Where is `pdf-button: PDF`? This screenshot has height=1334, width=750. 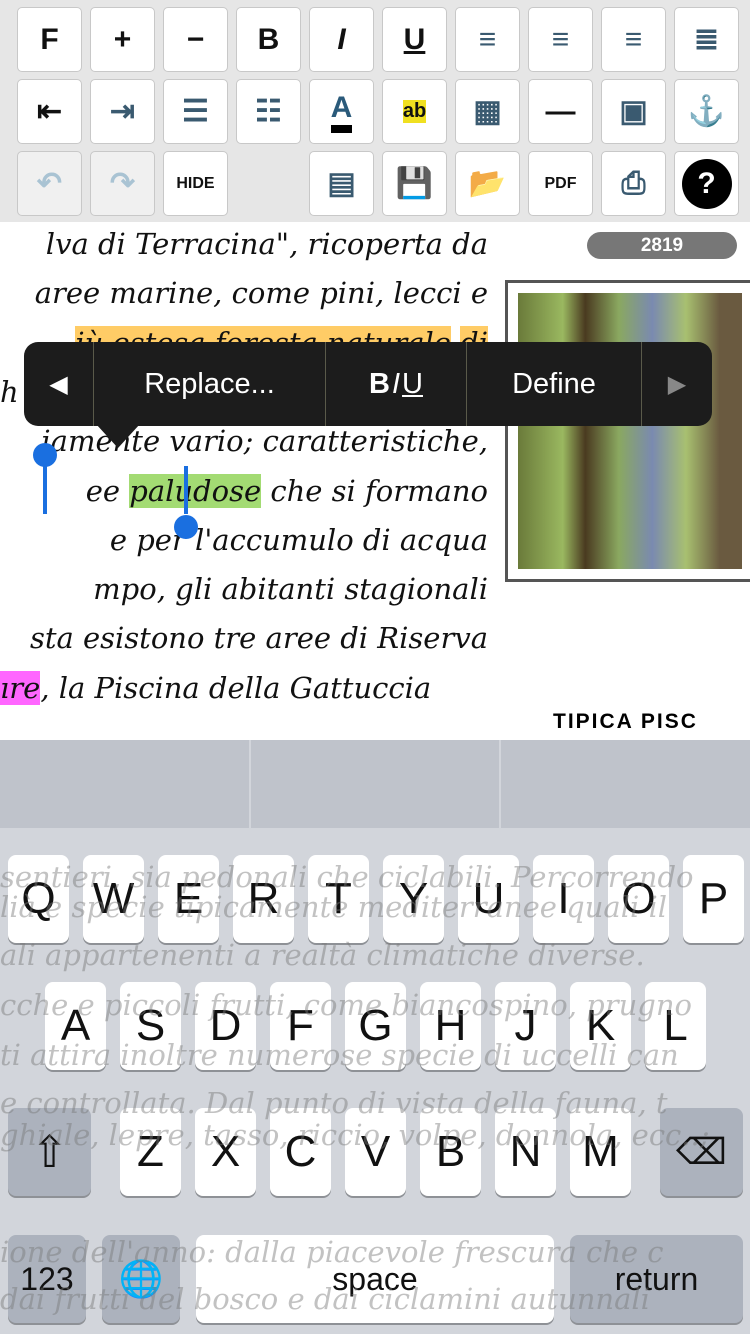 pdf-button: PDF is located at coordinates (560, 183).